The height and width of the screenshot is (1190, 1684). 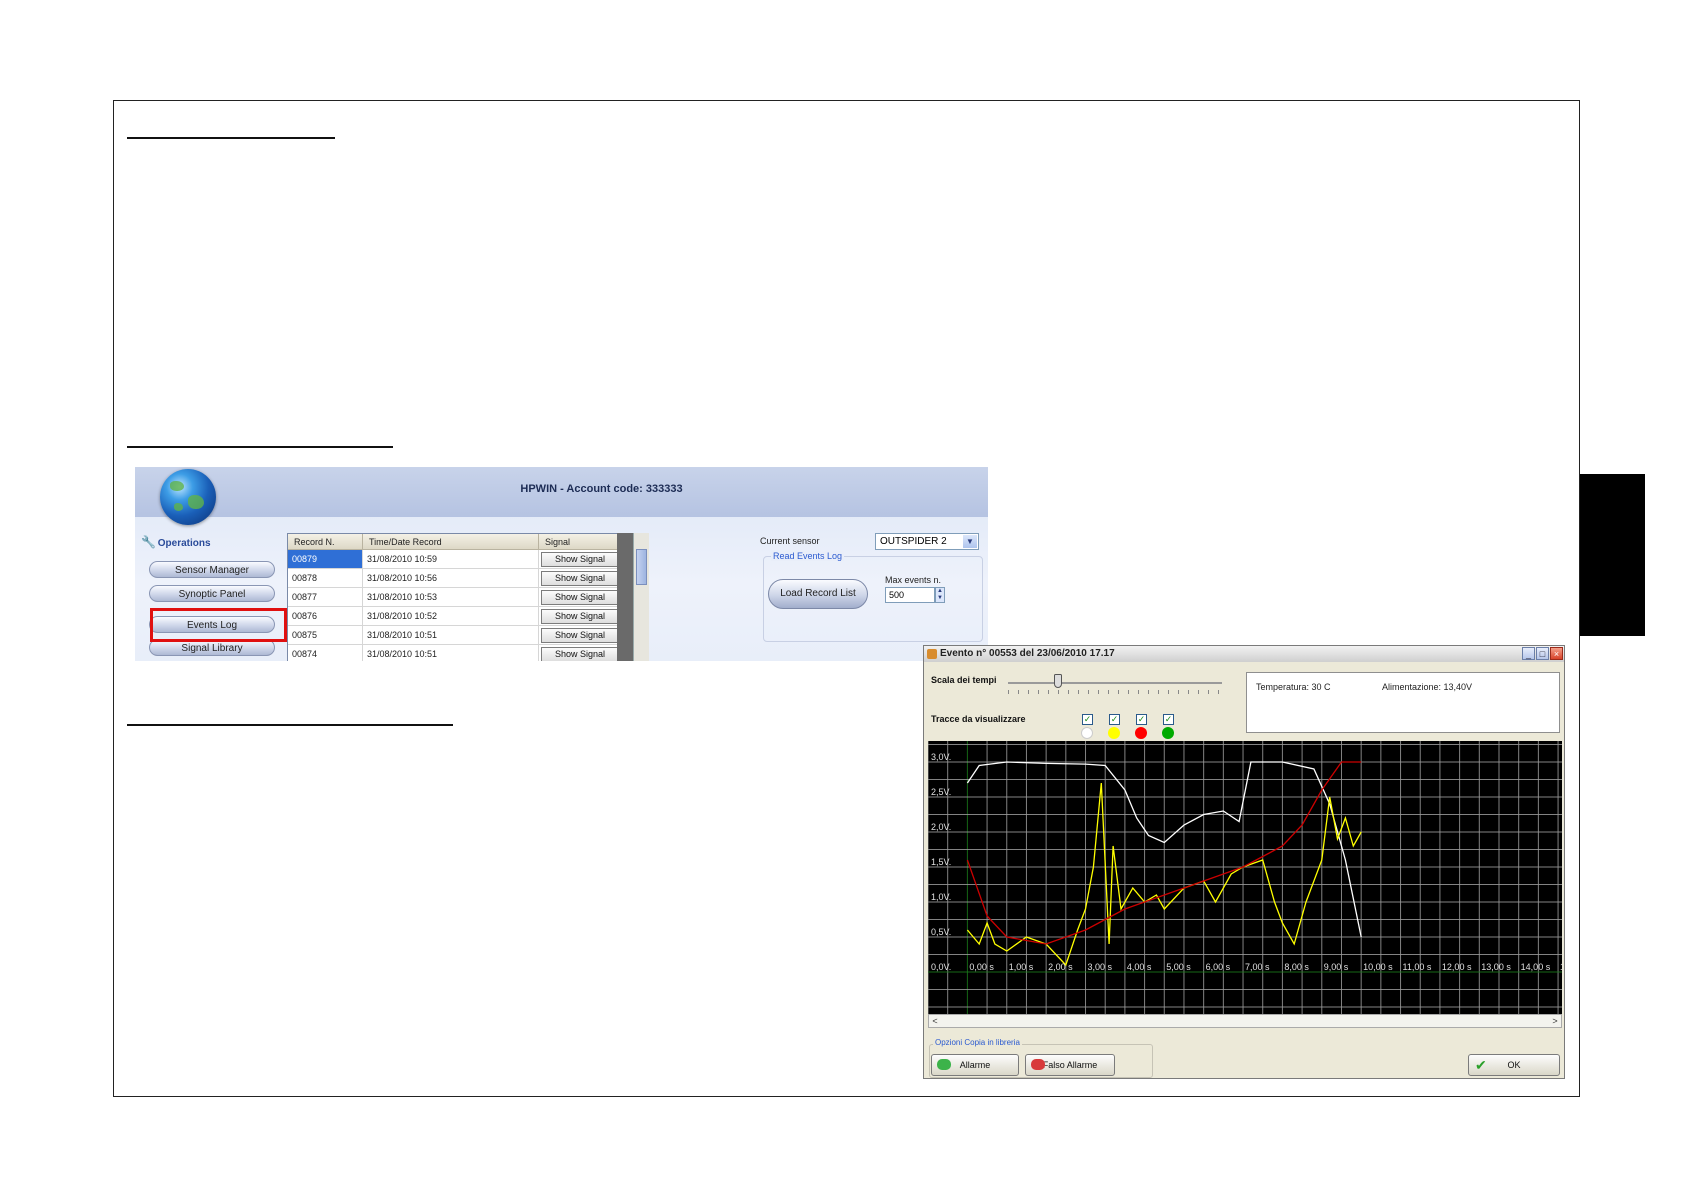 I want to click on chevron-down-icon: ▼, so click(x=970, y=541).